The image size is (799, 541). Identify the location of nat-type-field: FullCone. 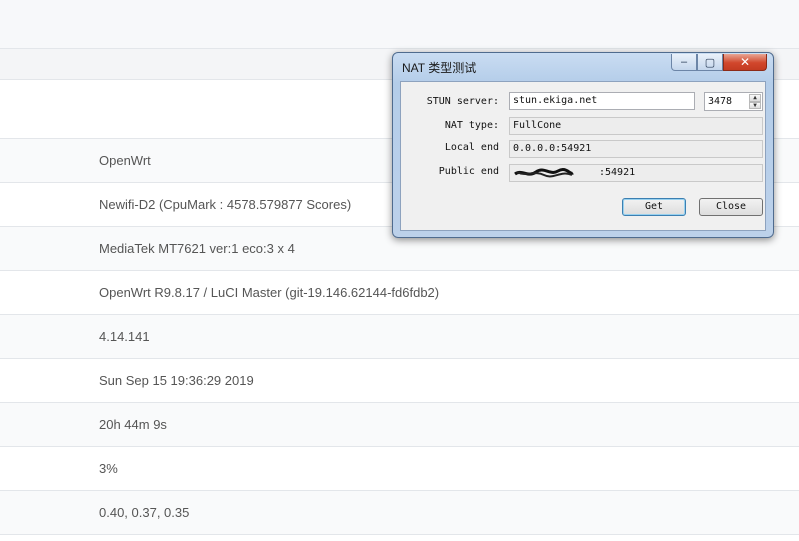
(636, 126).